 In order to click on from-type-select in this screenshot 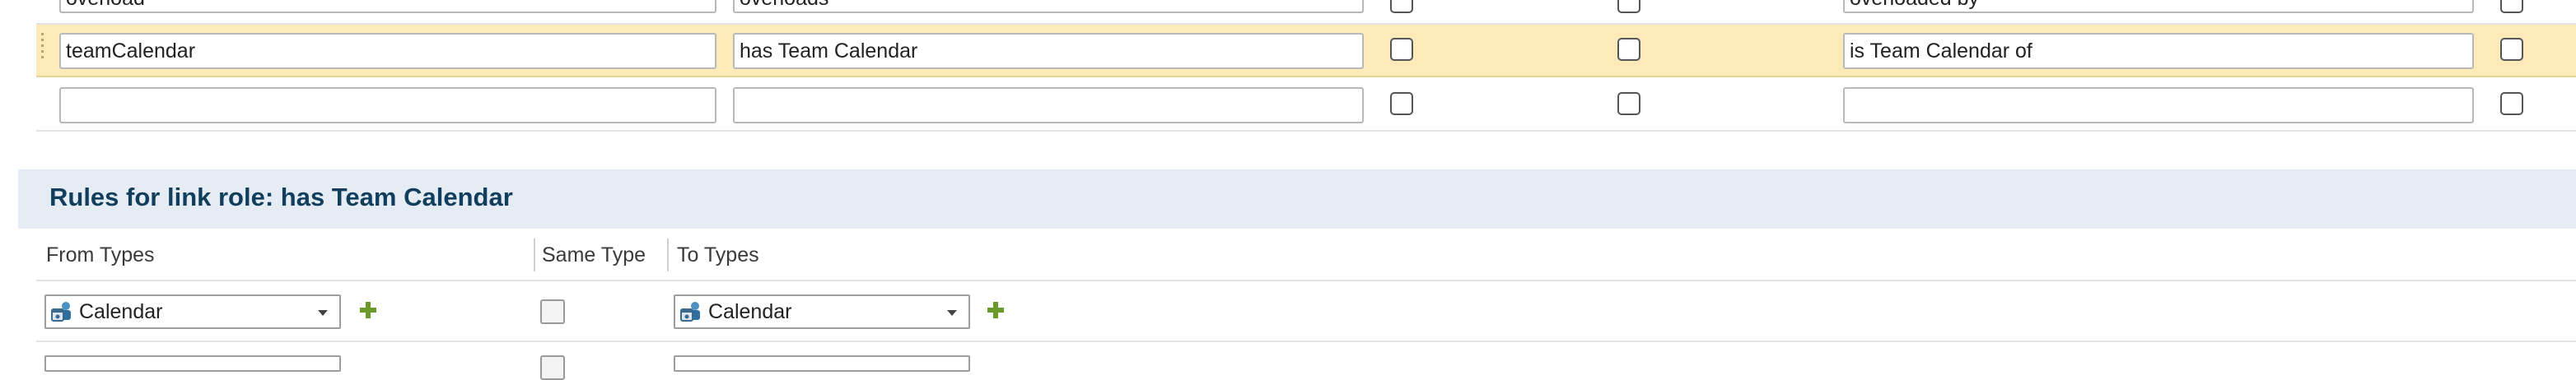, I will do `click(192, 364)`.